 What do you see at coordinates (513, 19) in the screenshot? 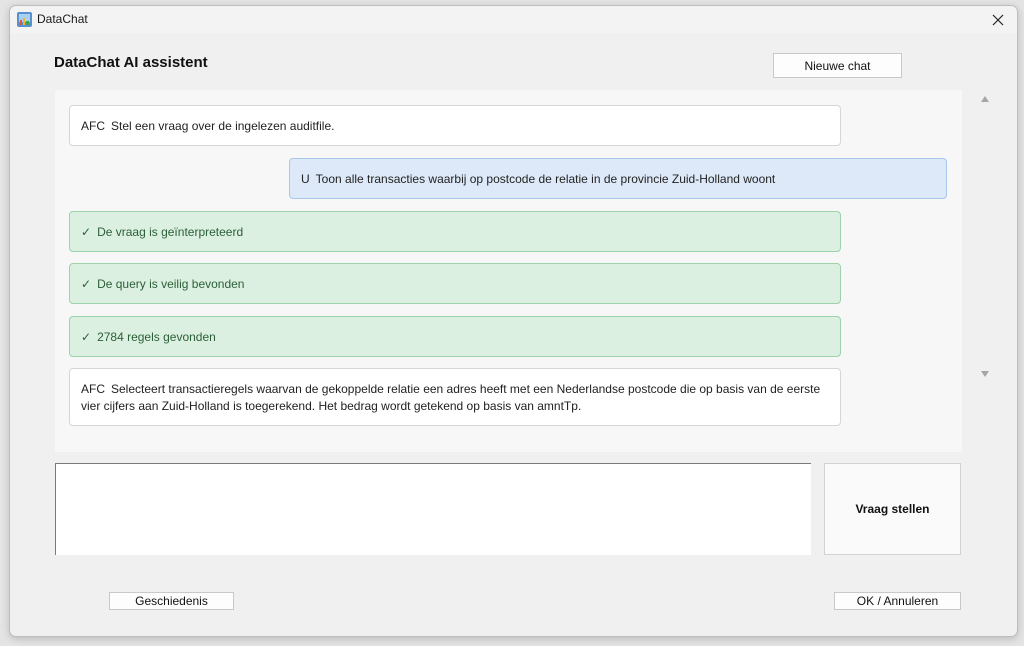
I see `title-bar: DataChat` at bounding box center [513, 19].